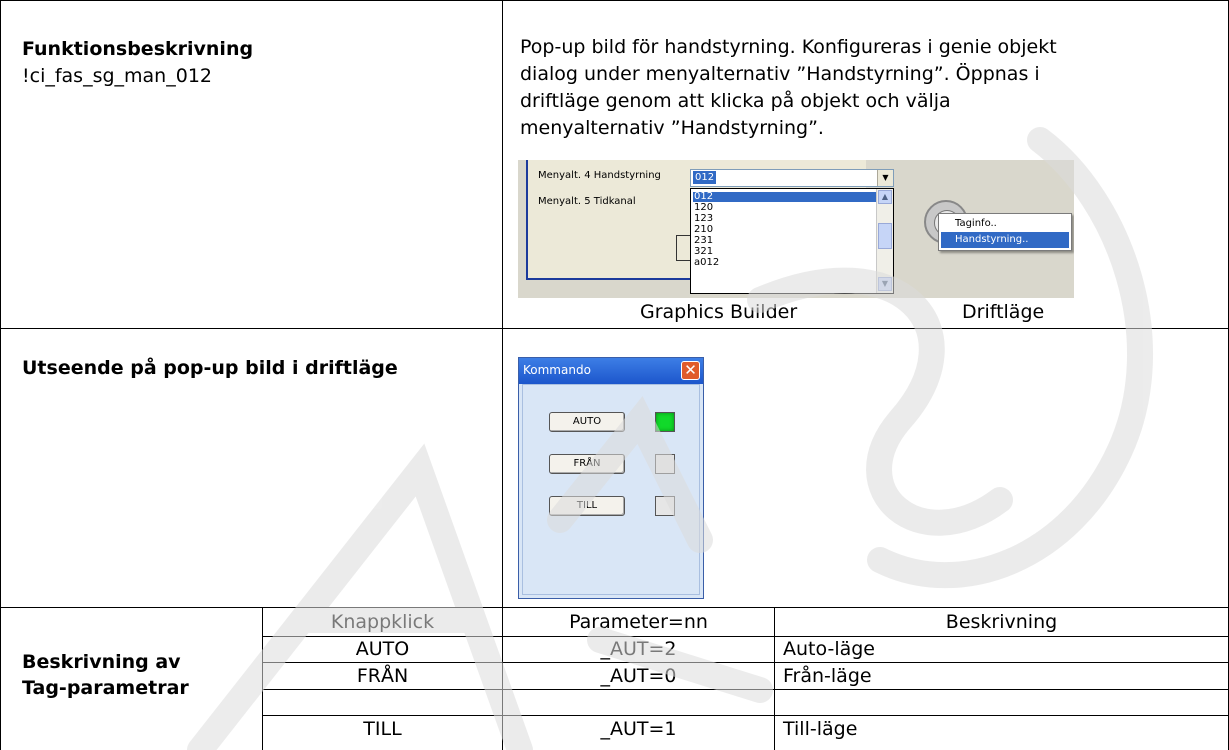  Describe the element at coordinates (1001, 622) in the screenshot. I see `column-header-beskrivning: Beskrivning` at that location.